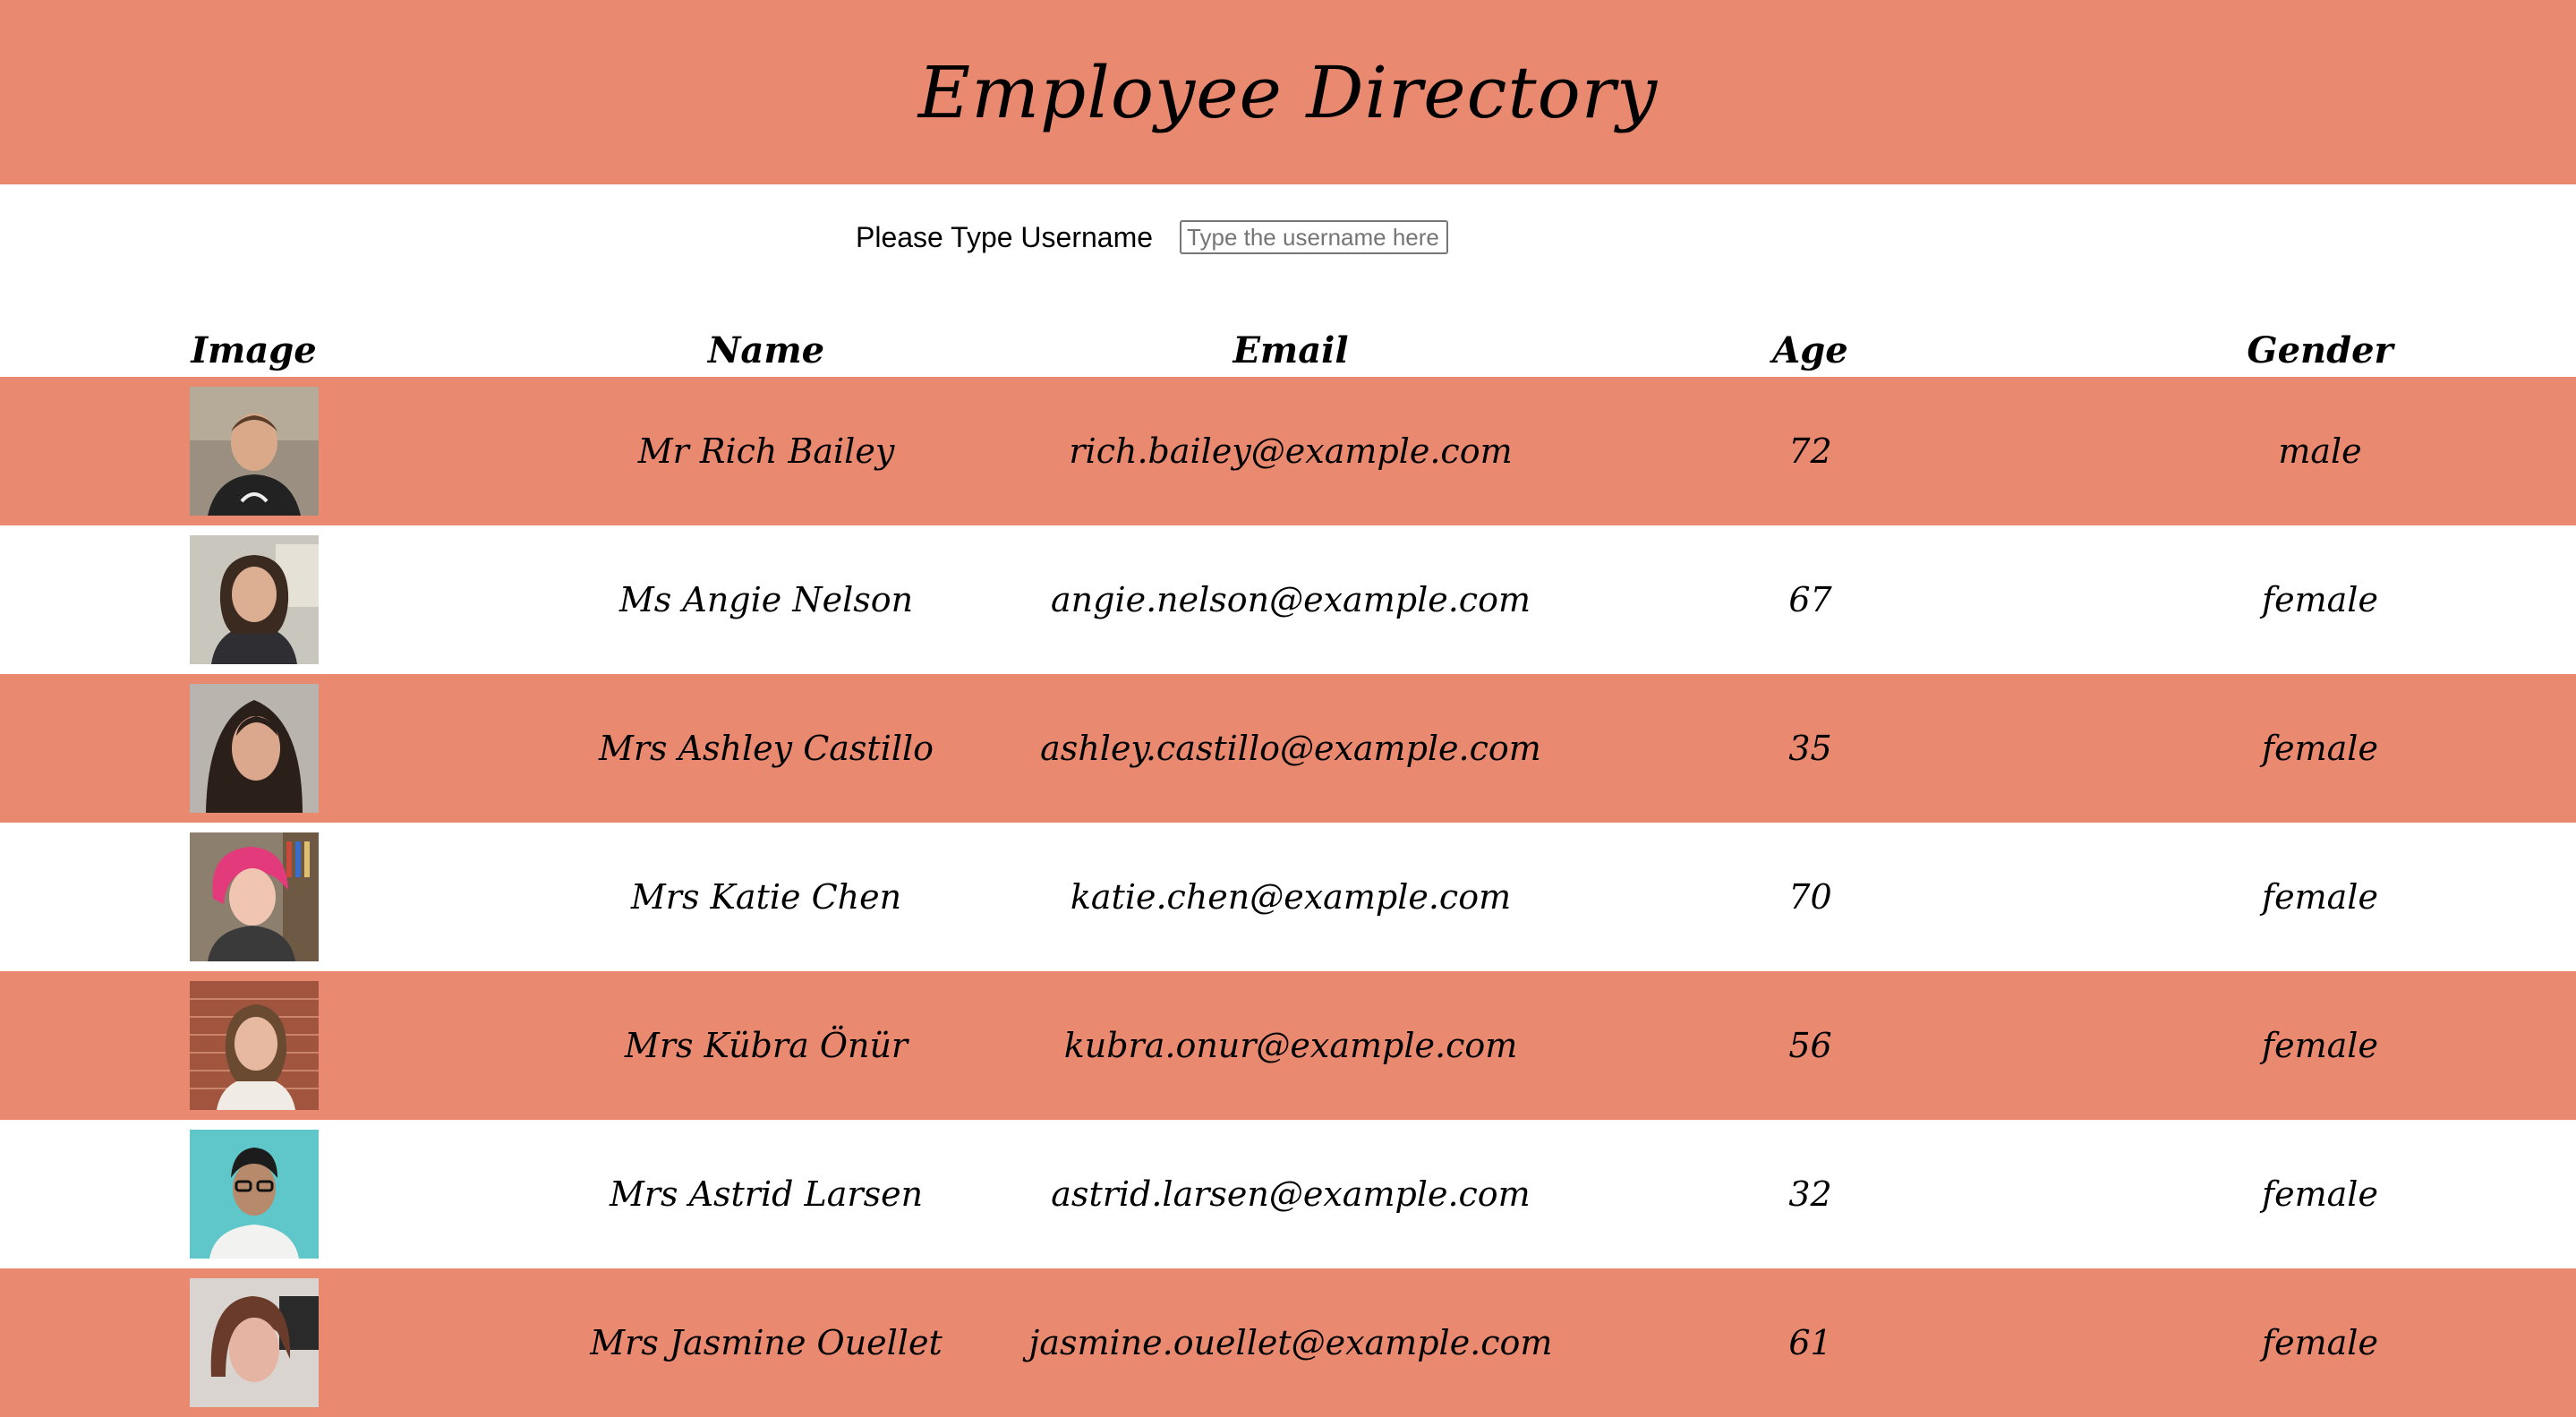  Describe the element at coordinates (1810, 1194) in the screenshot. I see `employee-age: 32` at that location.